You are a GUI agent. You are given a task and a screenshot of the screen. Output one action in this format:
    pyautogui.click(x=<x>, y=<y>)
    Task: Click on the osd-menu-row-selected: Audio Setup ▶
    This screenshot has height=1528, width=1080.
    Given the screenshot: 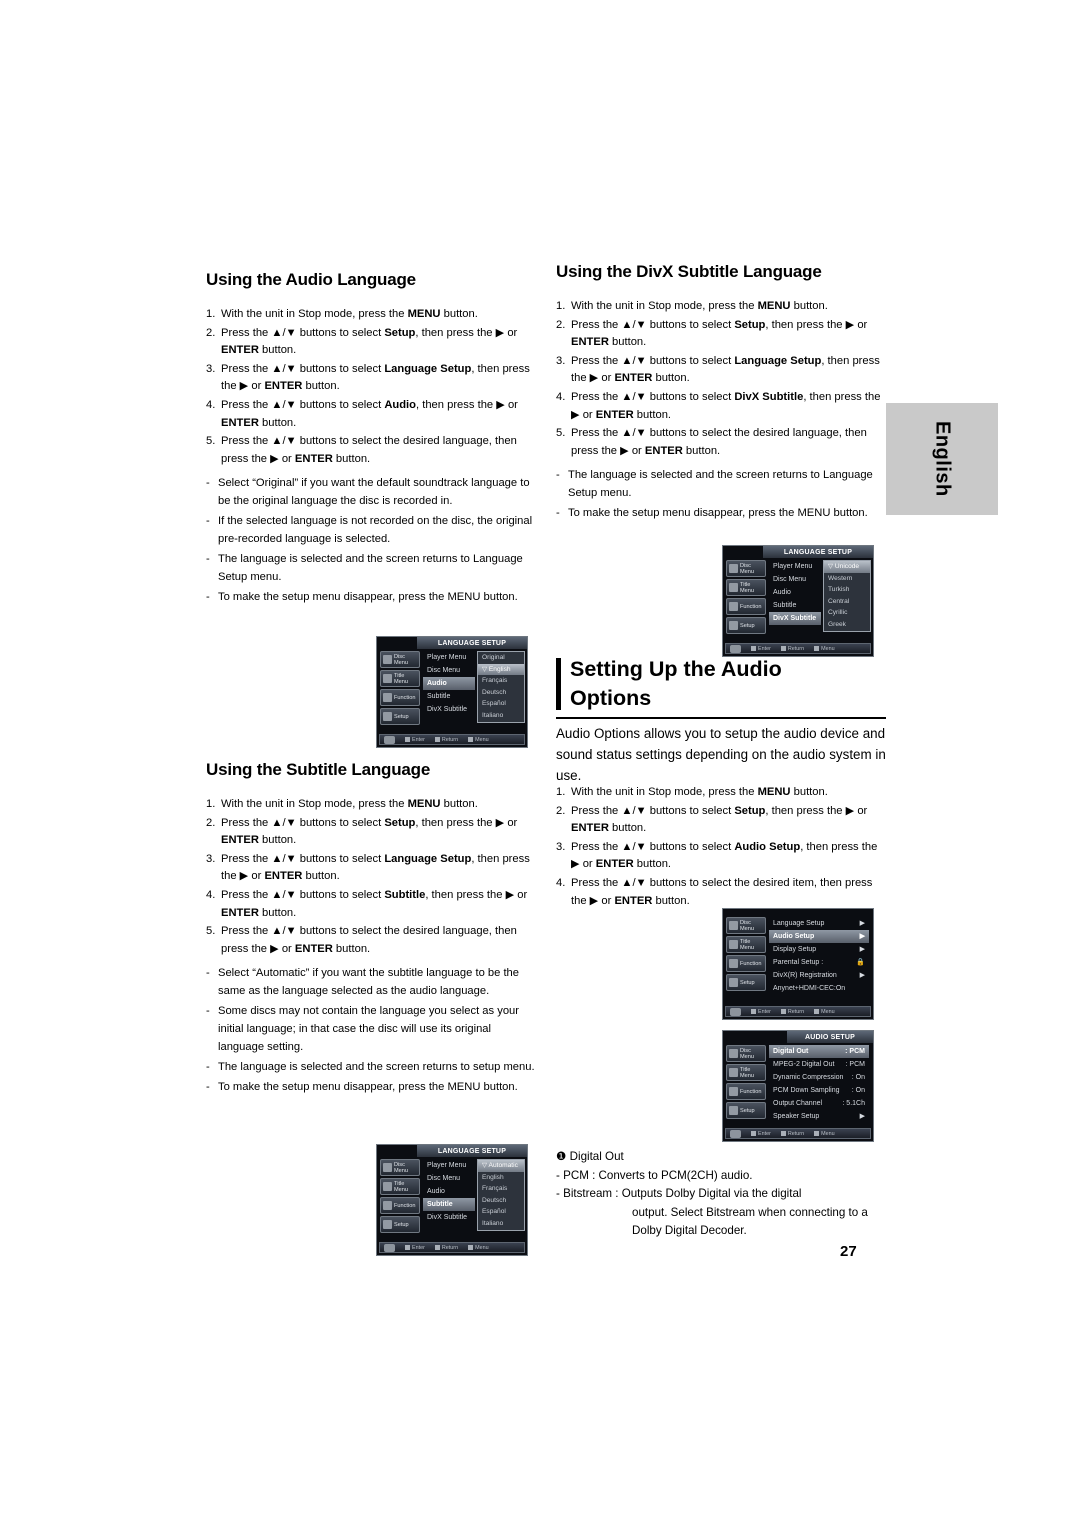 What is the action you would take?
    pyautogui.click(x=819, y=936)
    